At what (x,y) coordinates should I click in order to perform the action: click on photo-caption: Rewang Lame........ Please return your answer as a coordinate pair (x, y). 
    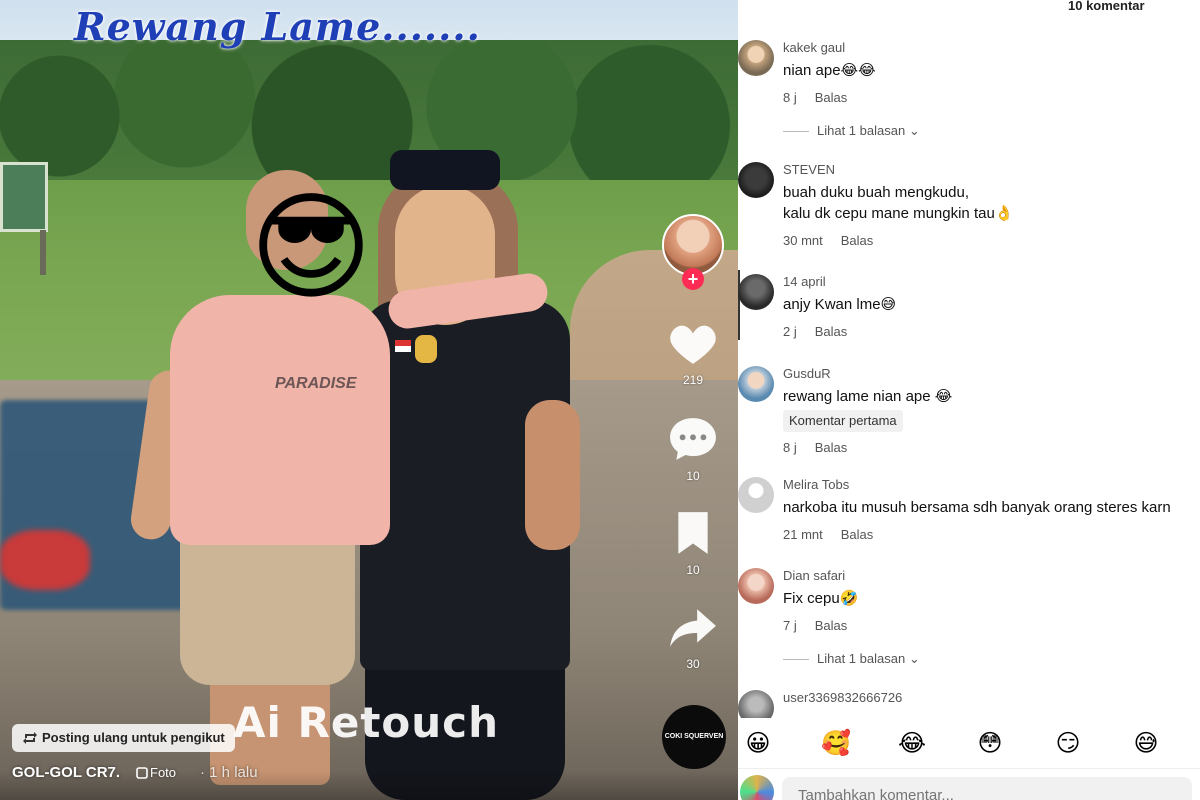
    Looking at the image, I should click on (277, 26).